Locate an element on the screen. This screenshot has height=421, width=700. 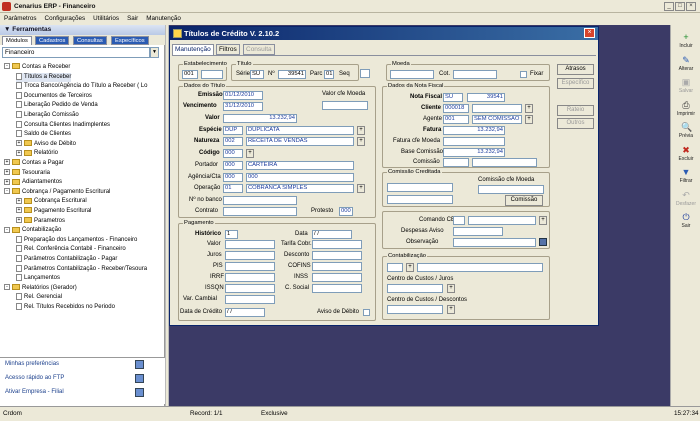
tree-item: + Aviso de Débito is located at coordinates (46, 144).